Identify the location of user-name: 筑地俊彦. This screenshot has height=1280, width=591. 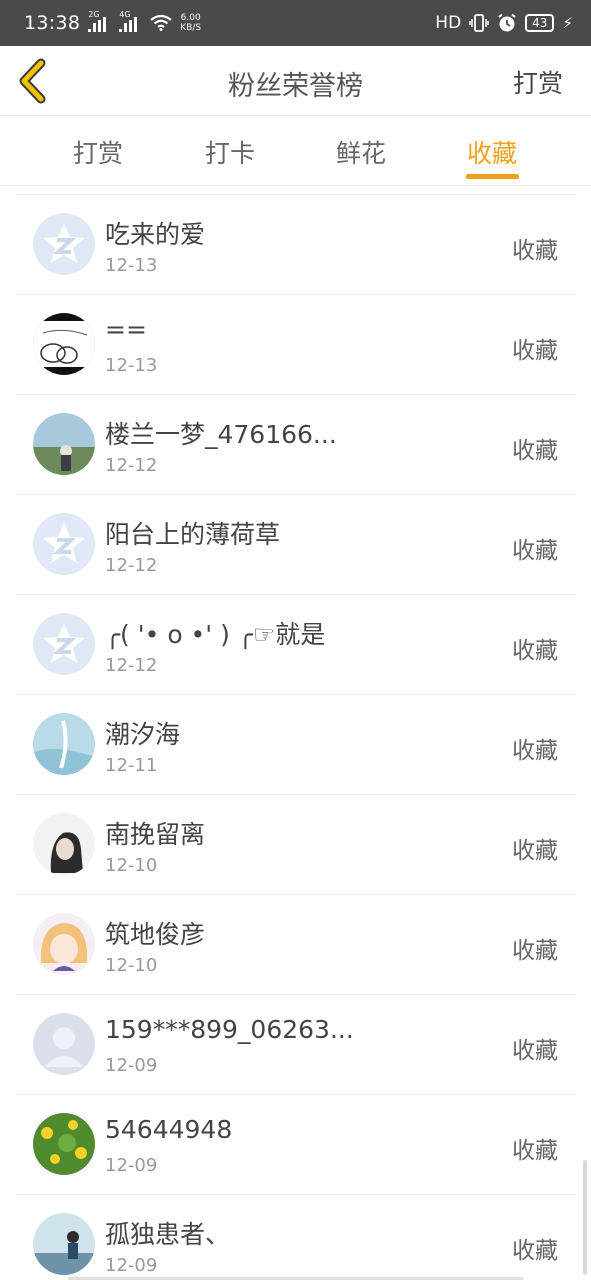
(155, 934).